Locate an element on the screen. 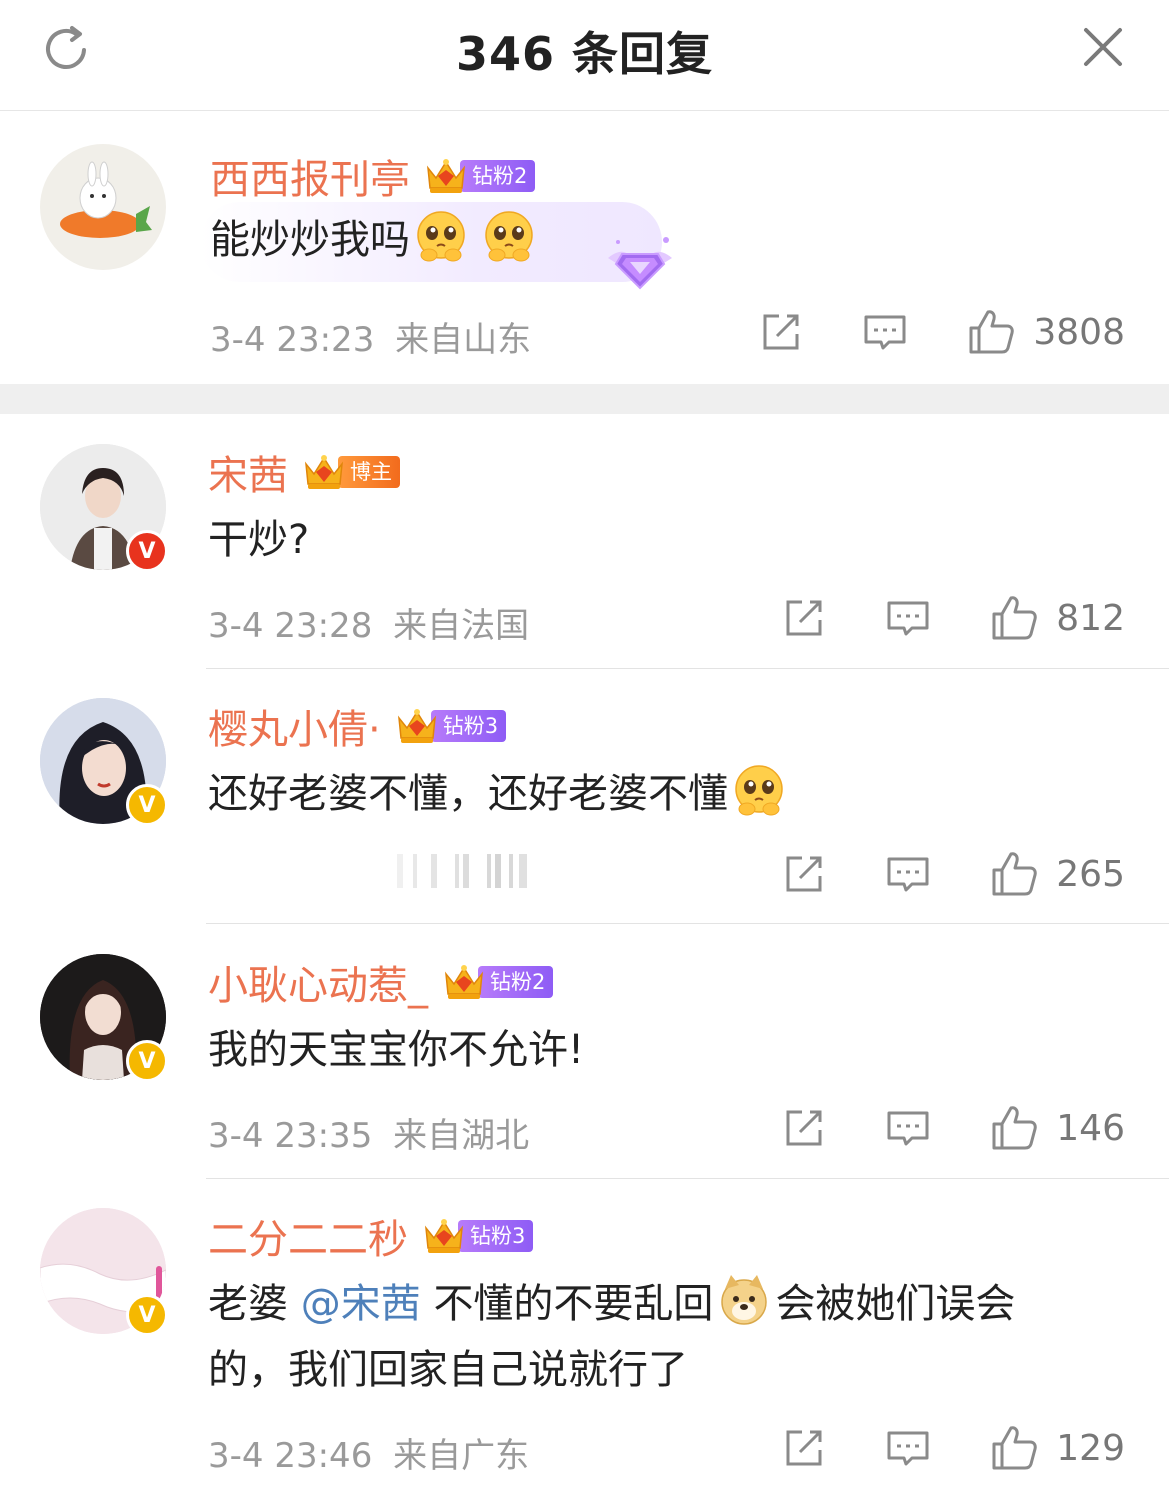  avatar is located at coordinates (103, 207).